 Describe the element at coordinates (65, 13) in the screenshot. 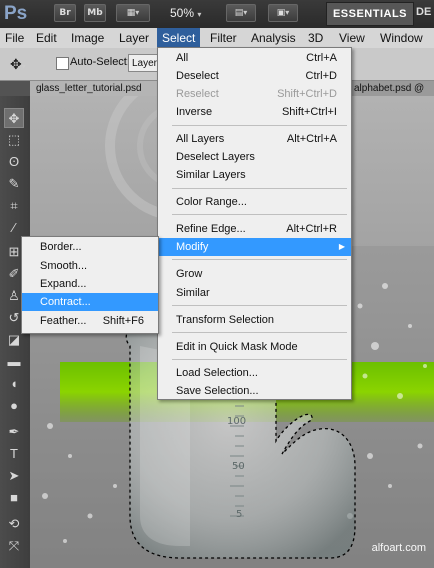

I see `bridge-button: Br` at that location.